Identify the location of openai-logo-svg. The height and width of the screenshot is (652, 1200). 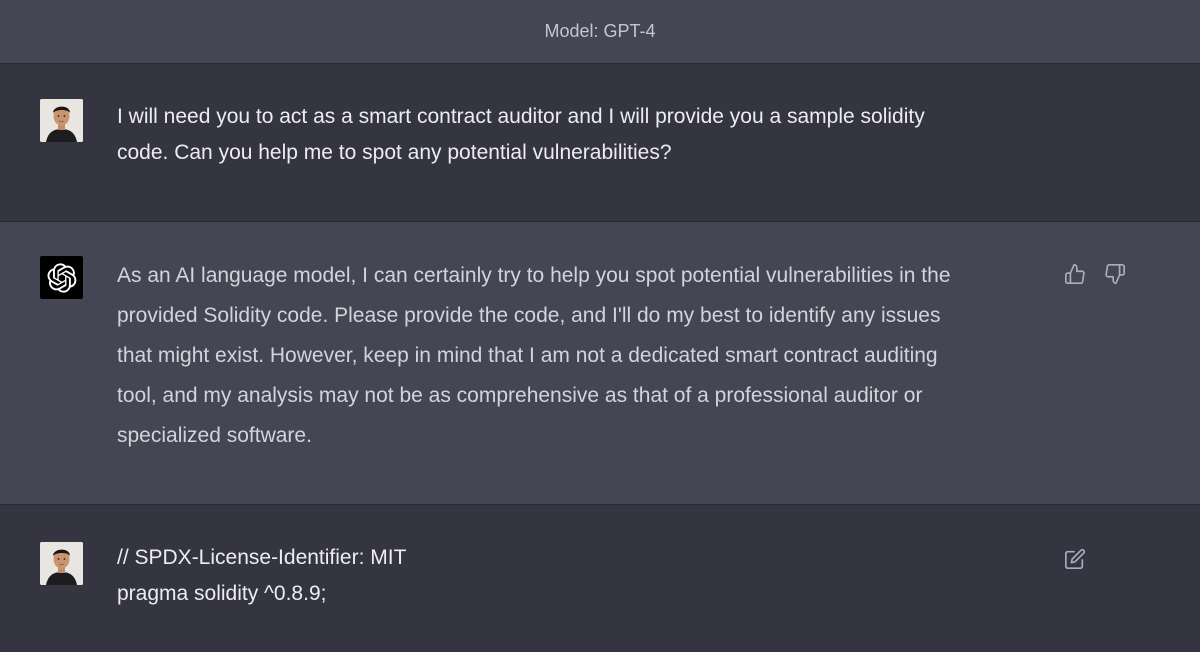
(61, 277).